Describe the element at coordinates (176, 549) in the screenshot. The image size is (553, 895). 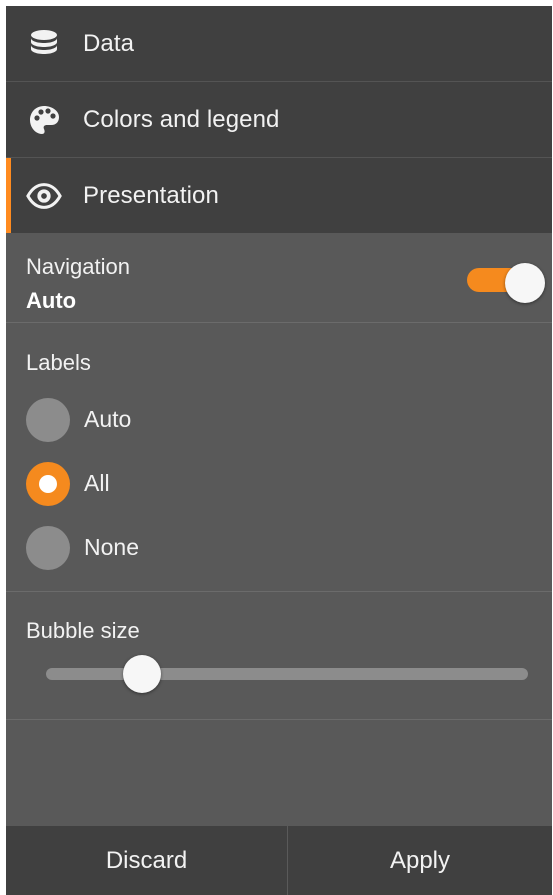
I see `labels-option-none: None` at that location.